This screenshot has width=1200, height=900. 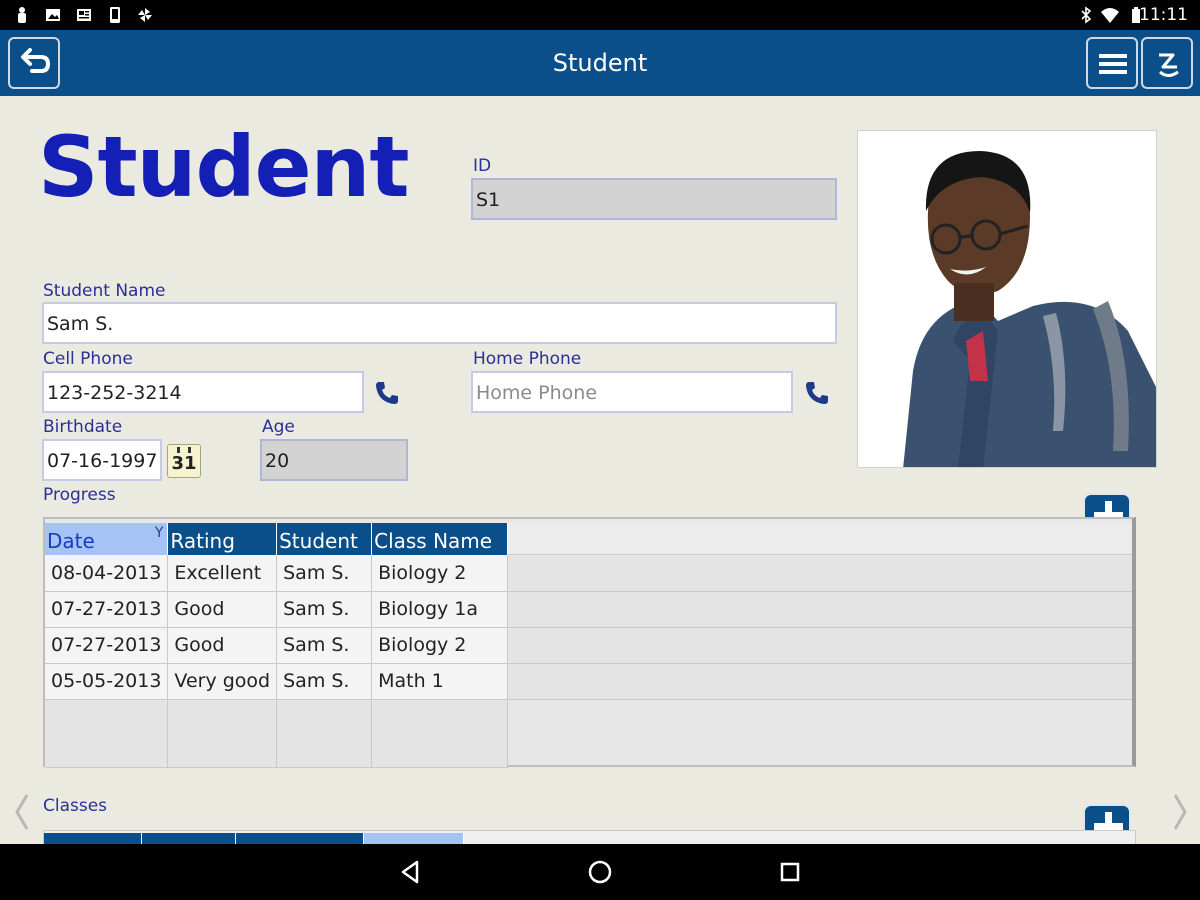 What do you see at coordinates (1180, 812) in the screenshot?
I see `next-record-icon` at bounding box center [1180, 812].